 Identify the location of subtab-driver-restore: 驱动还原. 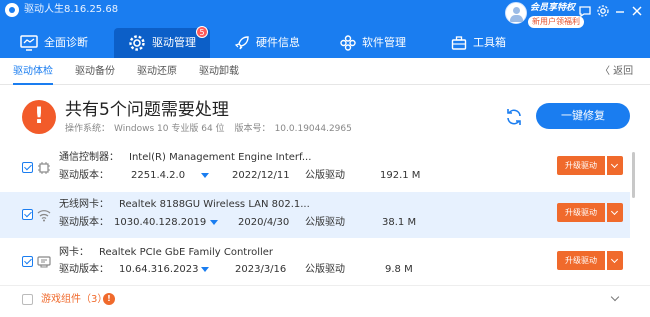
(157, 71).